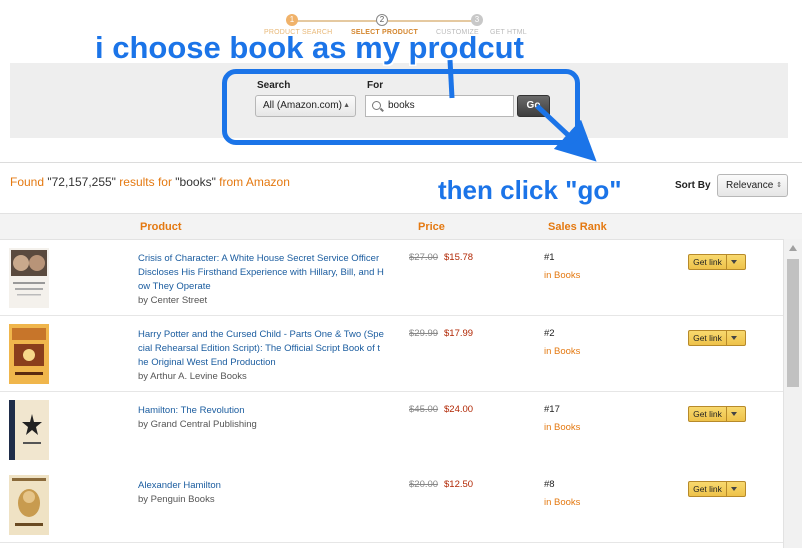 Image resolution: width=802 pixels, height=548 pixels. Describe the element at coordinates (401, 107) in the screenshot. I see `annotation-highlight-box` at that location.